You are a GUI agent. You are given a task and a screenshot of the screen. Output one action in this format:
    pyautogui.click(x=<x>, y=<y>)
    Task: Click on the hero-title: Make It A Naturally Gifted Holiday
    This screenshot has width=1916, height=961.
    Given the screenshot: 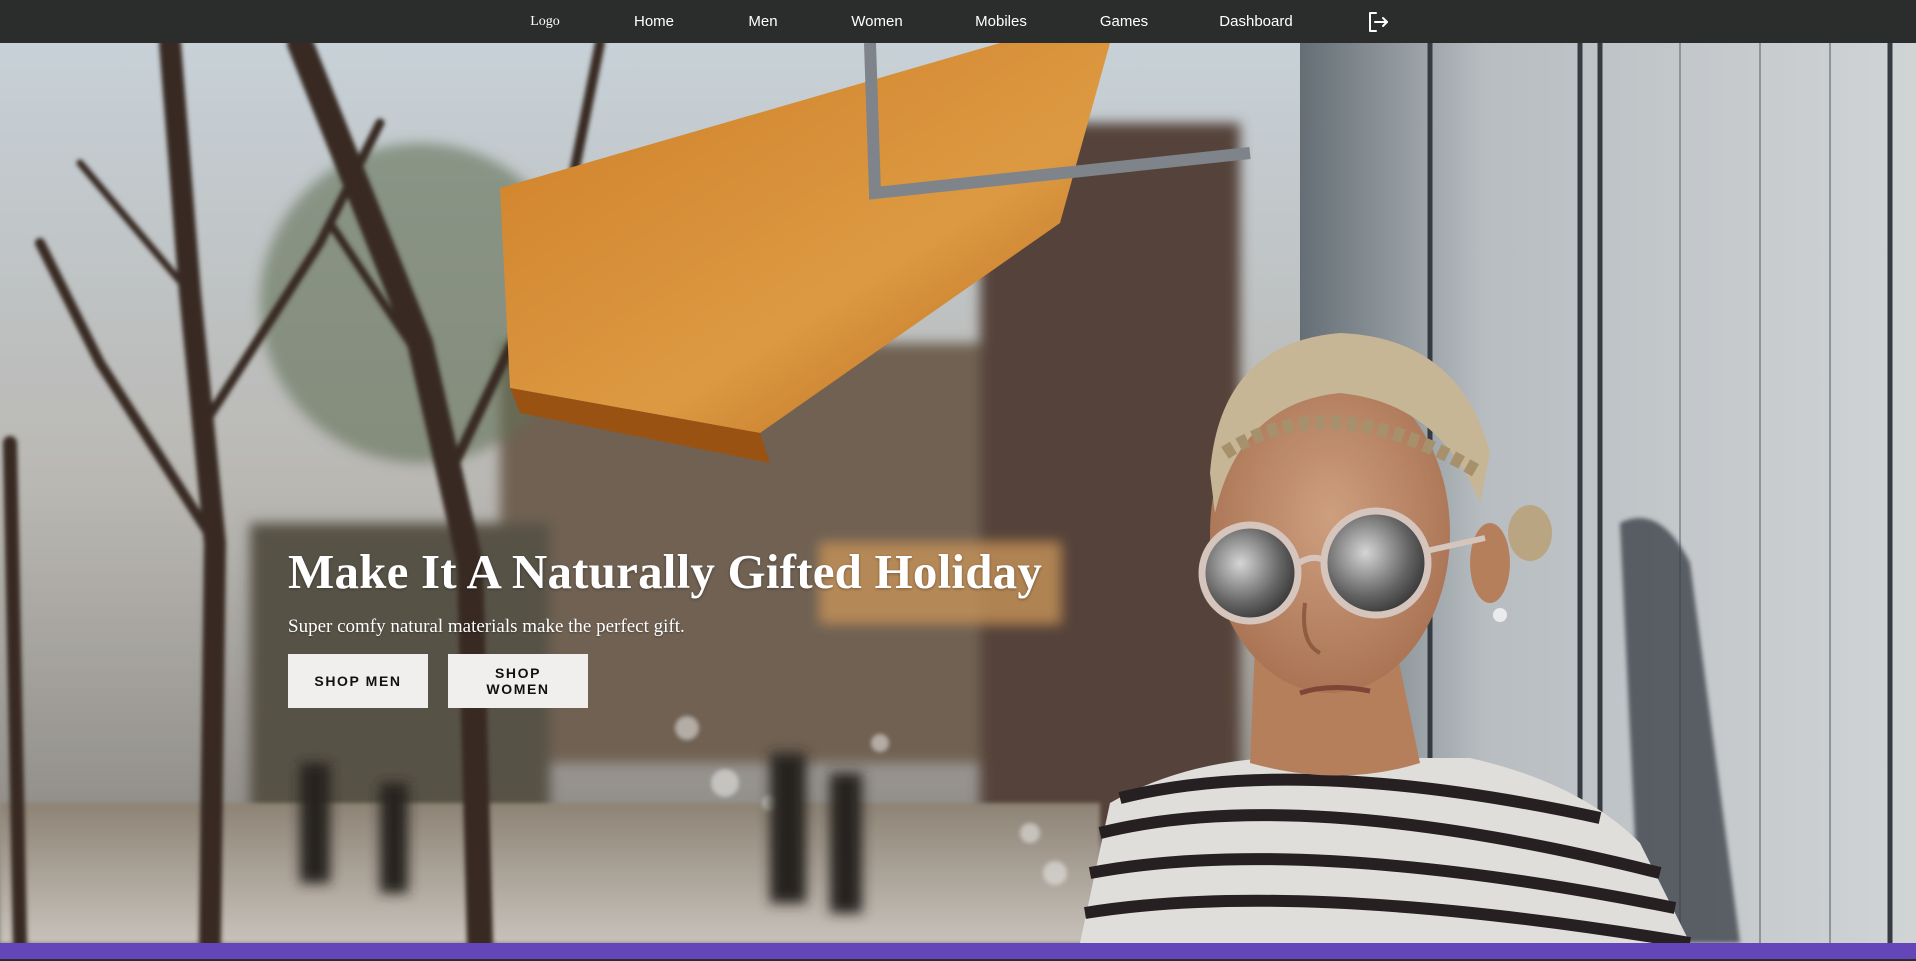 What is the action you would take?
    pyautogui.click(x=665, y=571)
    